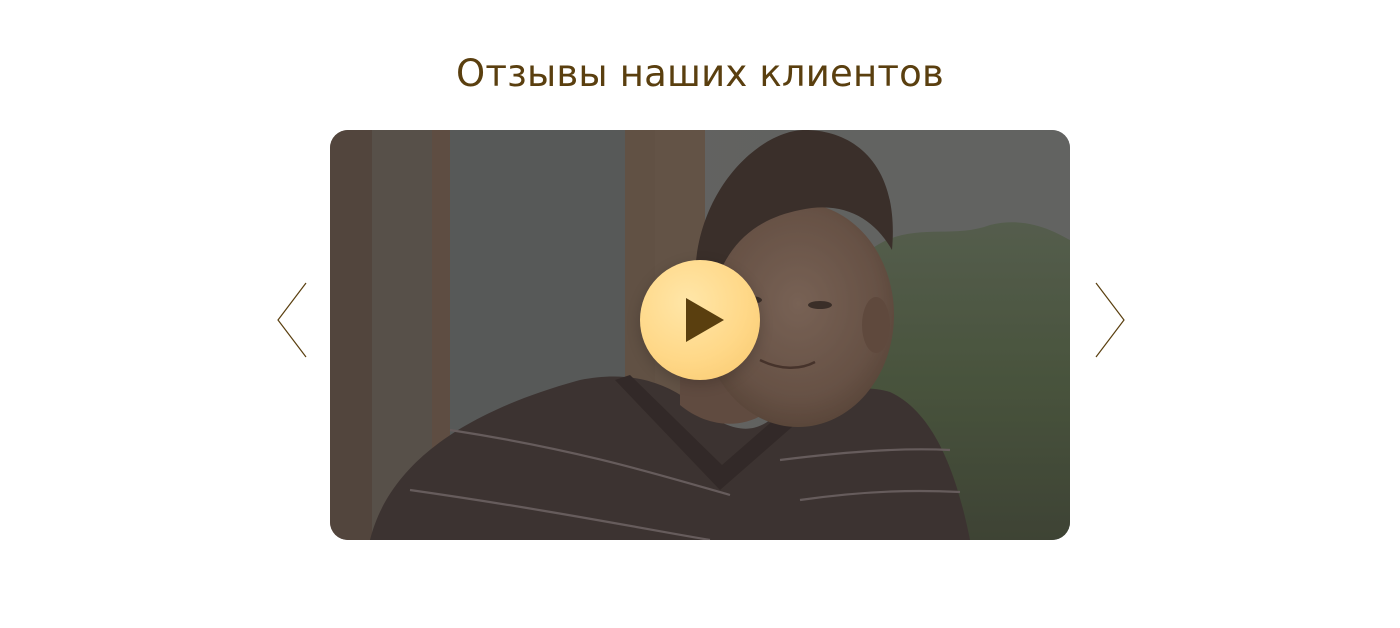 The width and height of the screenshot is (1400, 628). I want to click on chevron-right-icon, so click(1110, 320).